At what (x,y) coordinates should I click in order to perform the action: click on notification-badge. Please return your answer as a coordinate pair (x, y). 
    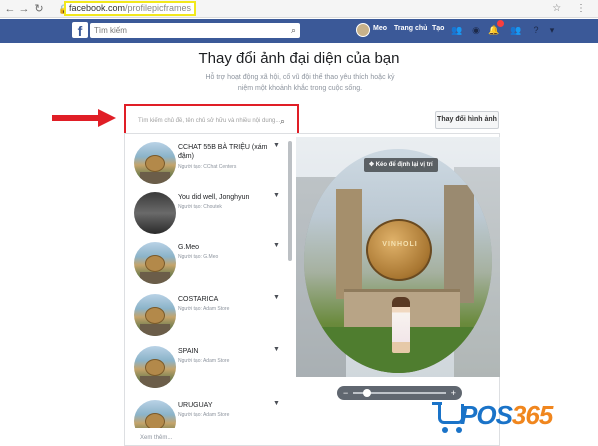
    Looking at the image, I should click on (500, 23).